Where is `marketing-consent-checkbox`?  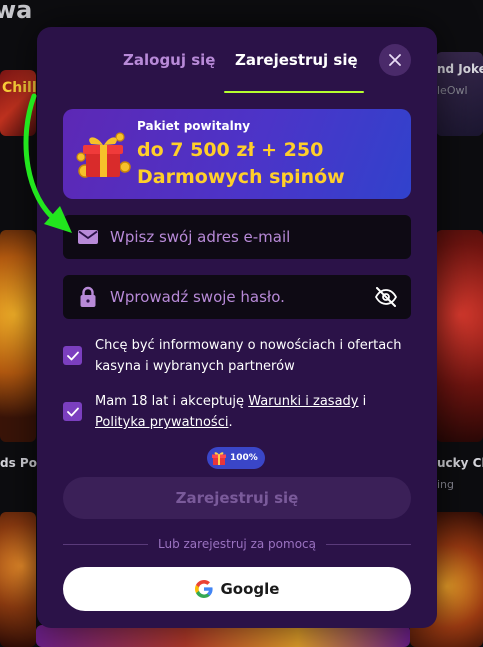 marketing-consent-checkbox is located at coordinates (72, 355).